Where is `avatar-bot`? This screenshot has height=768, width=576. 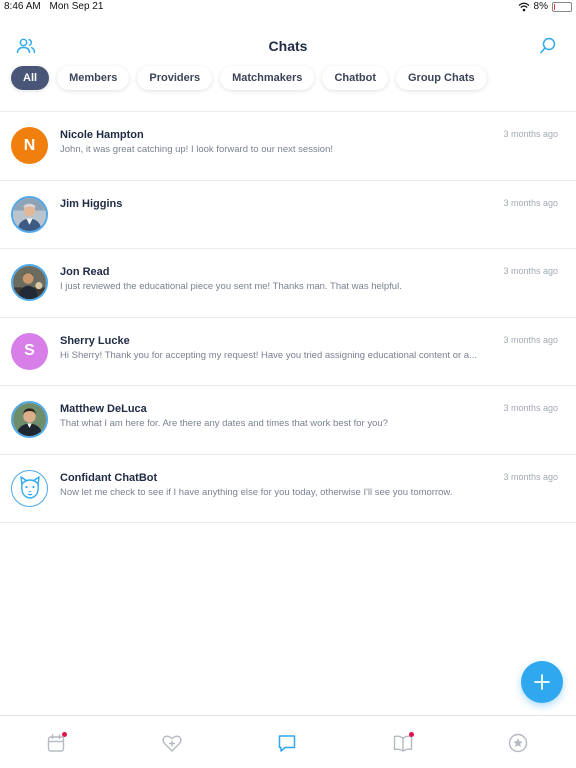
avatar-bot is located at coordinates (29, 488).